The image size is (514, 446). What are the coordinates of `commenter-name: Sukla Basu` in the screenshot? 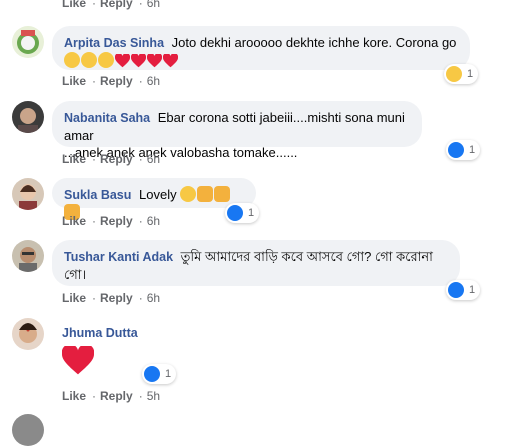 It's located at (97, 195).